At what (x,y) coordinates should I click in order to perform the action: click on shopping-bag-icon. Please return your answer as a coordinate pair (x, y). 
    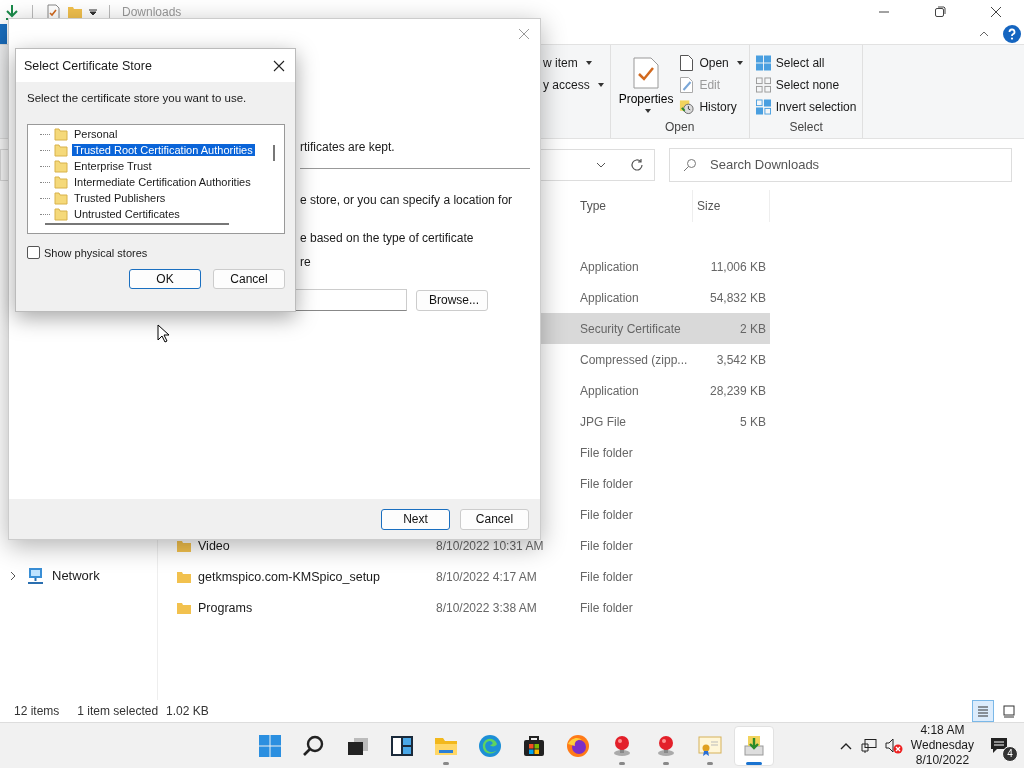
    Looking at the image, I should click on (534, 746).